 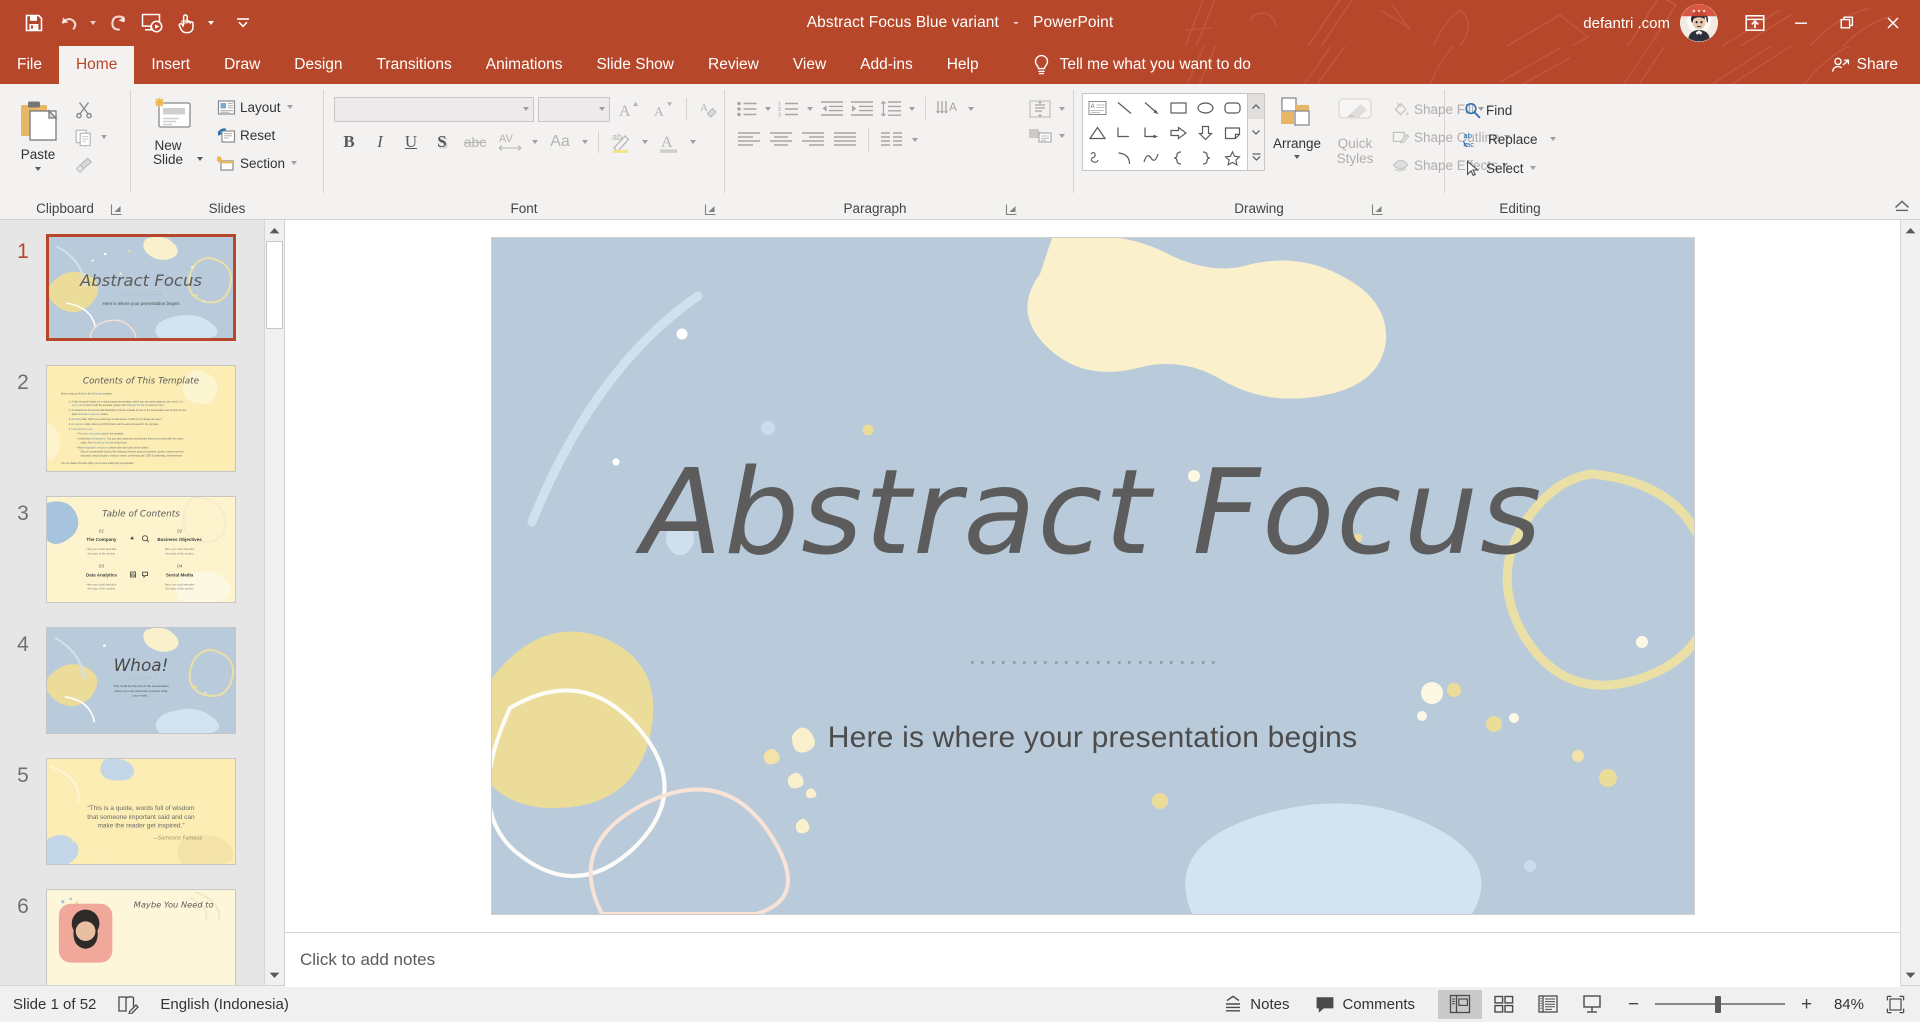 What do you see at coordinates (1910, 602) in the screenshot?
I see `slide-scroll-track` at bounding box center [1910, 602].